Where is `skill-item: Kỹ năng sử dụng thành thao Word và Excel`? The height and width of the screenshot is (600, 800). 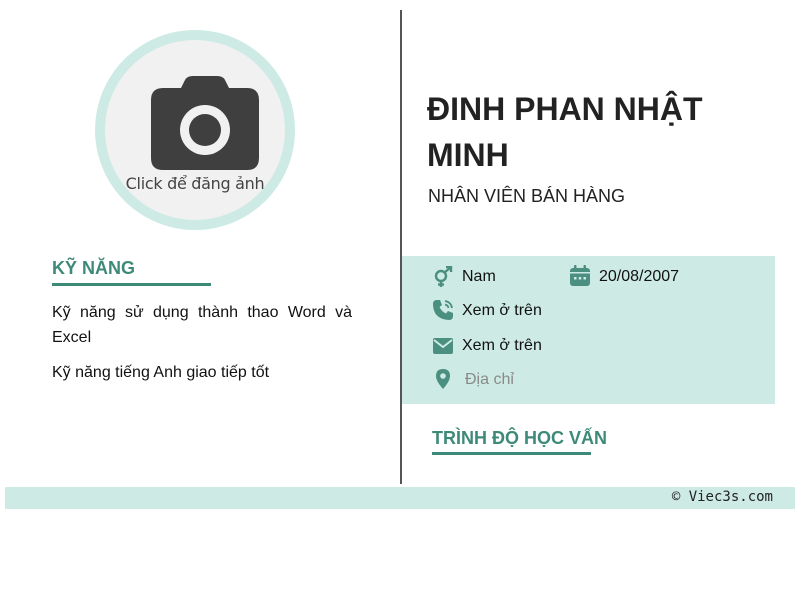 skill-item: Kỹ năng sử dụng thành thao Word và Excel is located at coordinates (202, 325).